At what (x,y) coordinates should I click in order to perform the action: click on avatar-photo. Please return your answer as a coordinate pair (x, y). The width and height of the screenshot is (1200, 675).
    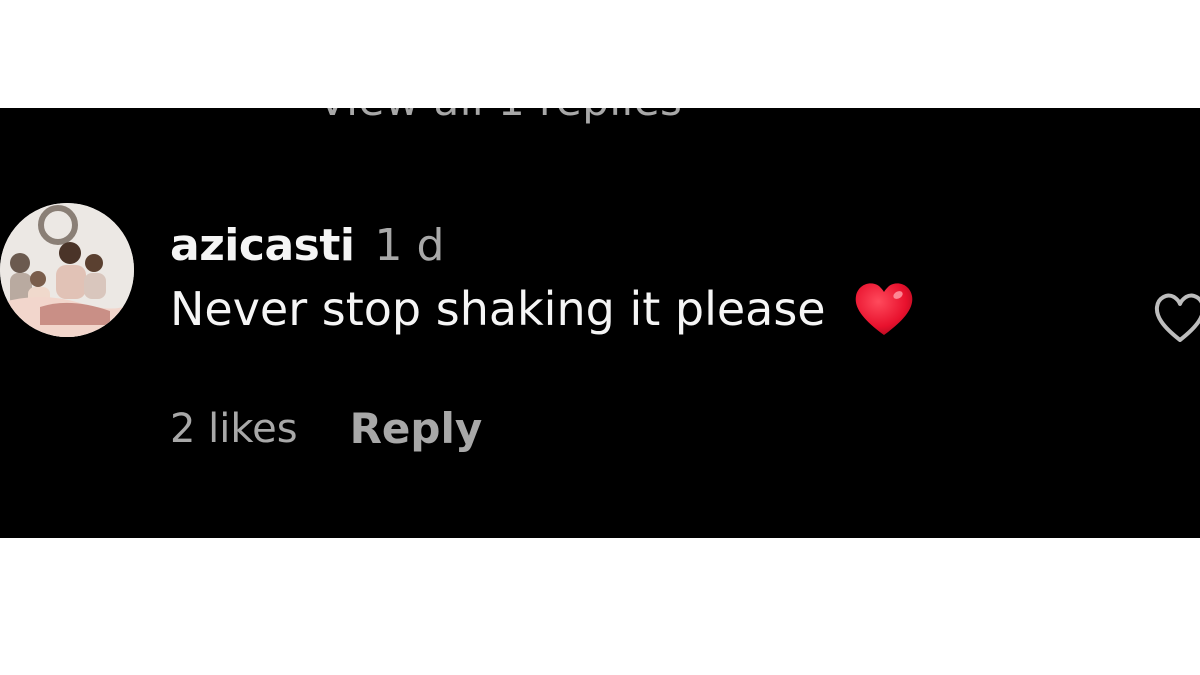
    Looking at the image, I should click on (67, 270).